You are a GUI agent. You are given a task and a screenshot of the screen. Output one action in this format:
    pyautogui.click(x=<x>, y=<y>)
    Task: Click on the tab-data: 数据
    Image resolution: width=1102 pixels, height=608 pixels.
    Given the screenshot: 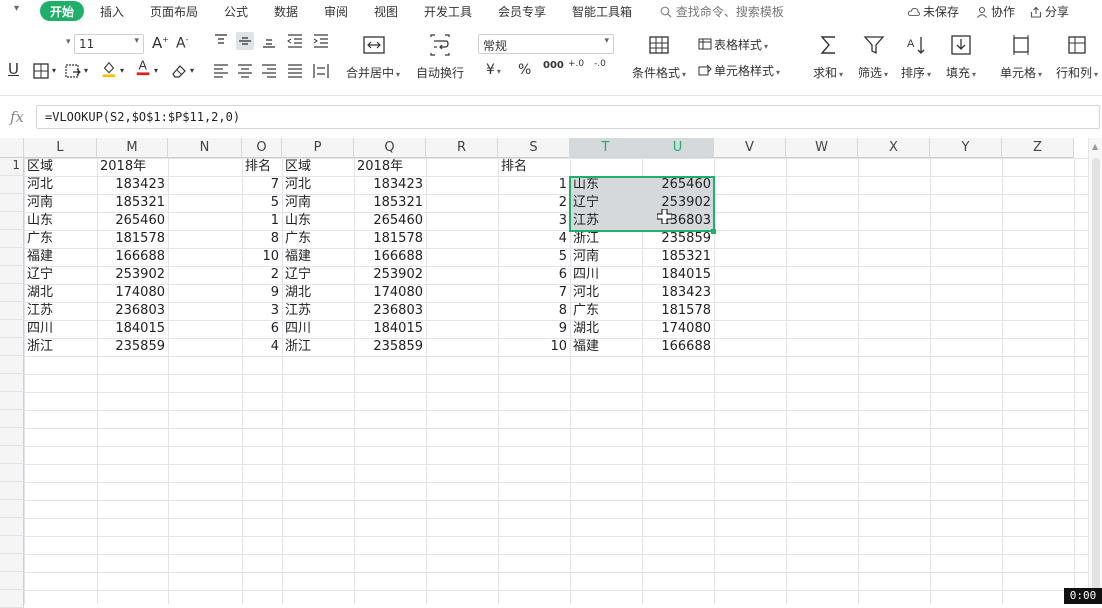 What is the action you would take?
    pyautogui.click(x=286, y=11)
    